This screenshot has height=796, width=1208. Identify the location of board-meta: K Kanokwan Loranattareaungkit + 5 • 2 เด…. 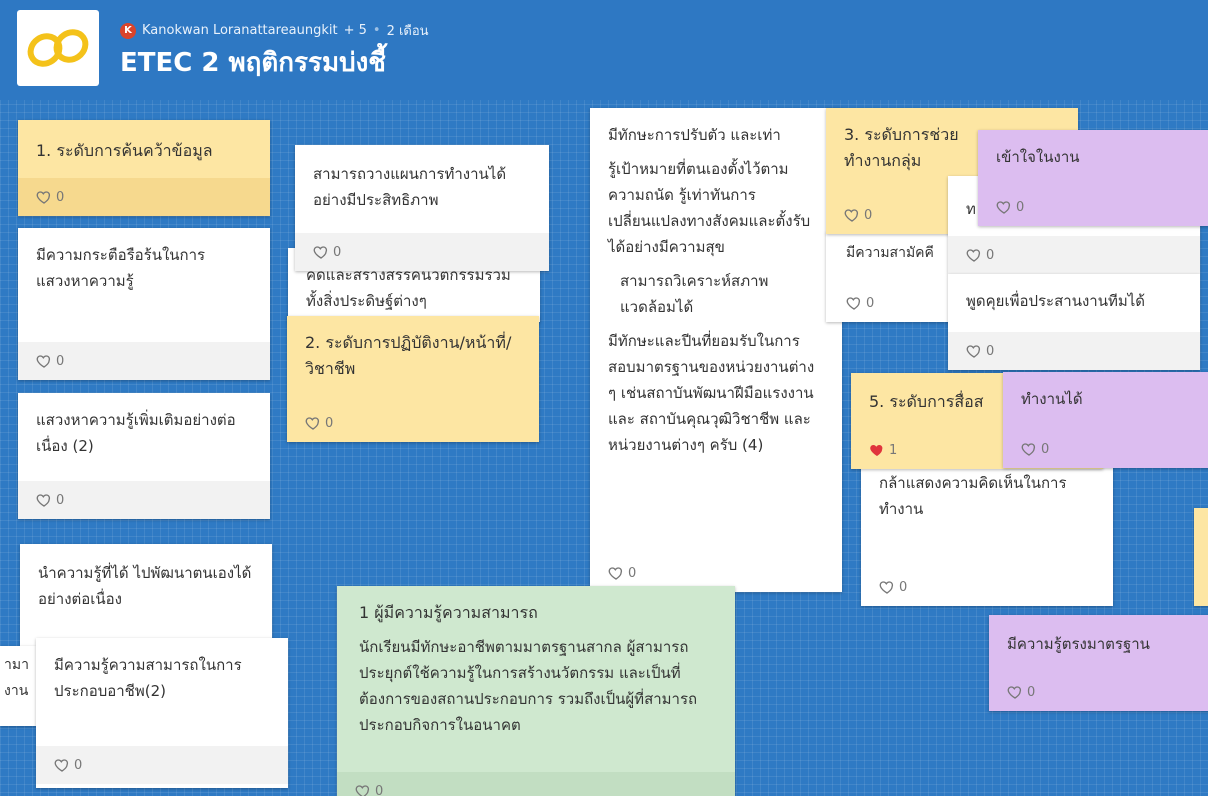
(274, 30).